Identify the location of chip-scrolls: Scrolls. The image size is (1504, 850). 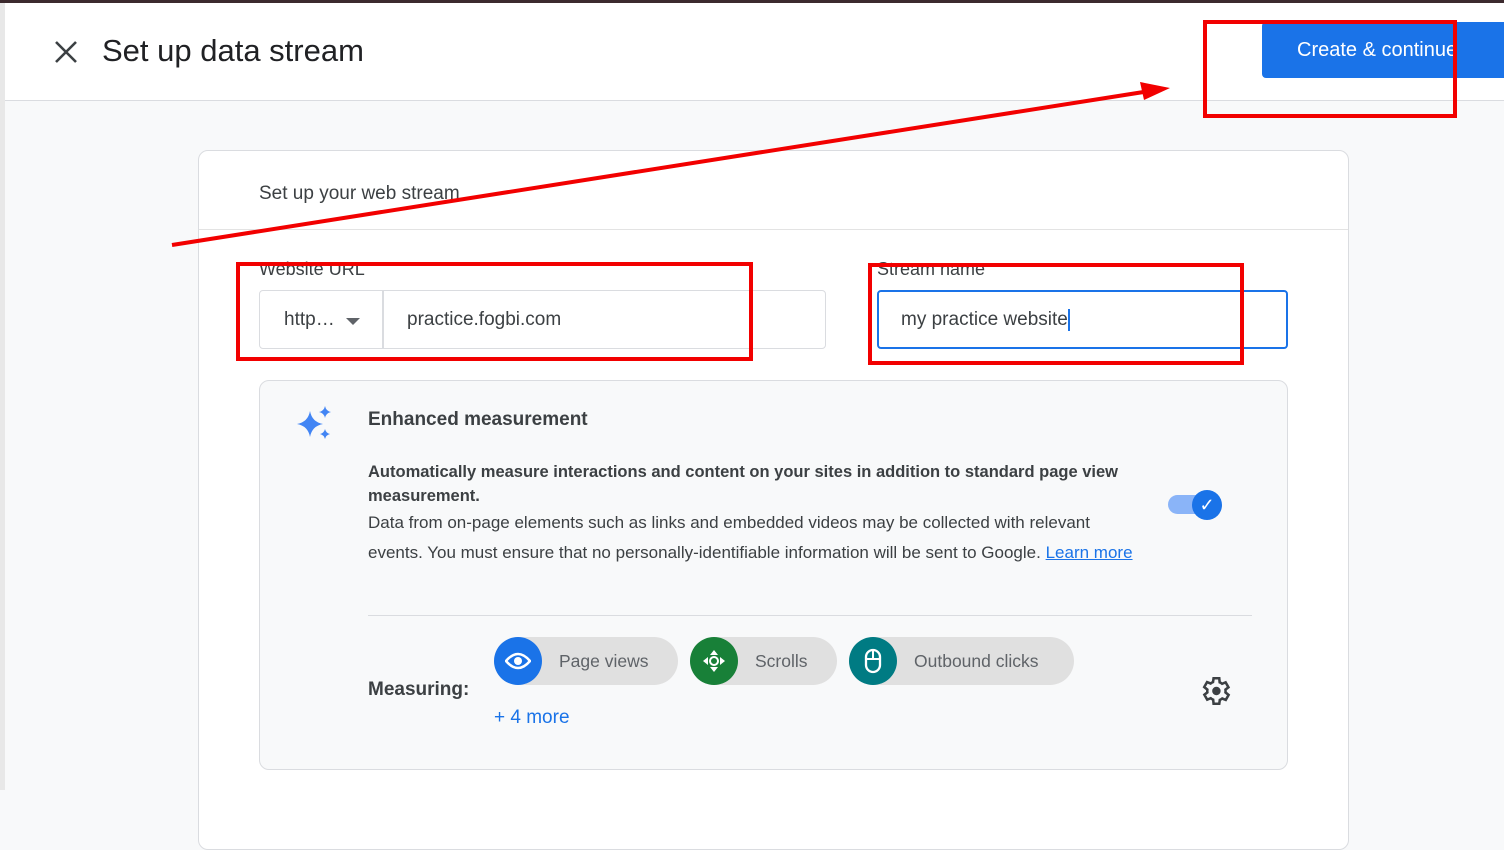
(763, 661).